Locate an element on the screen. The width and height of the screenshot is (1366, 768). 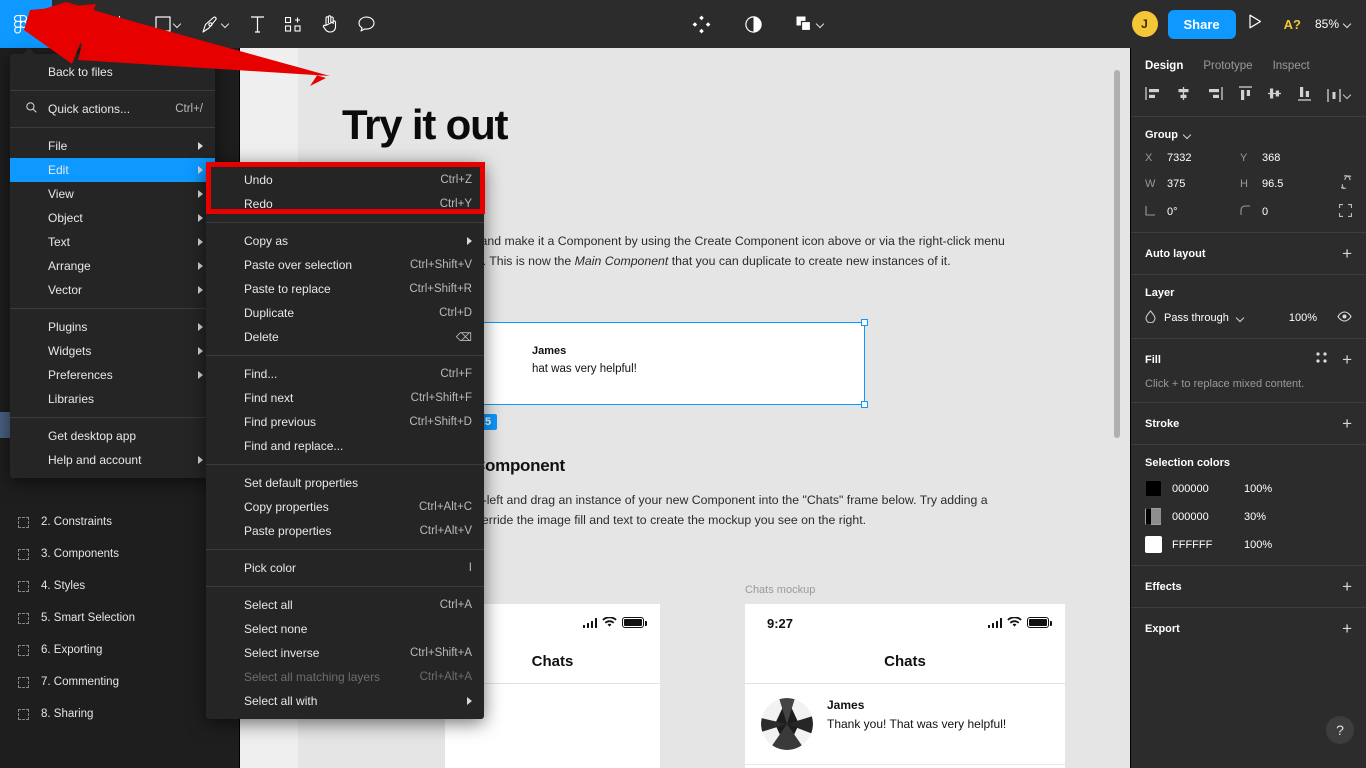
menu-item-widgets: Widgets is located at coordinates (112, 351).